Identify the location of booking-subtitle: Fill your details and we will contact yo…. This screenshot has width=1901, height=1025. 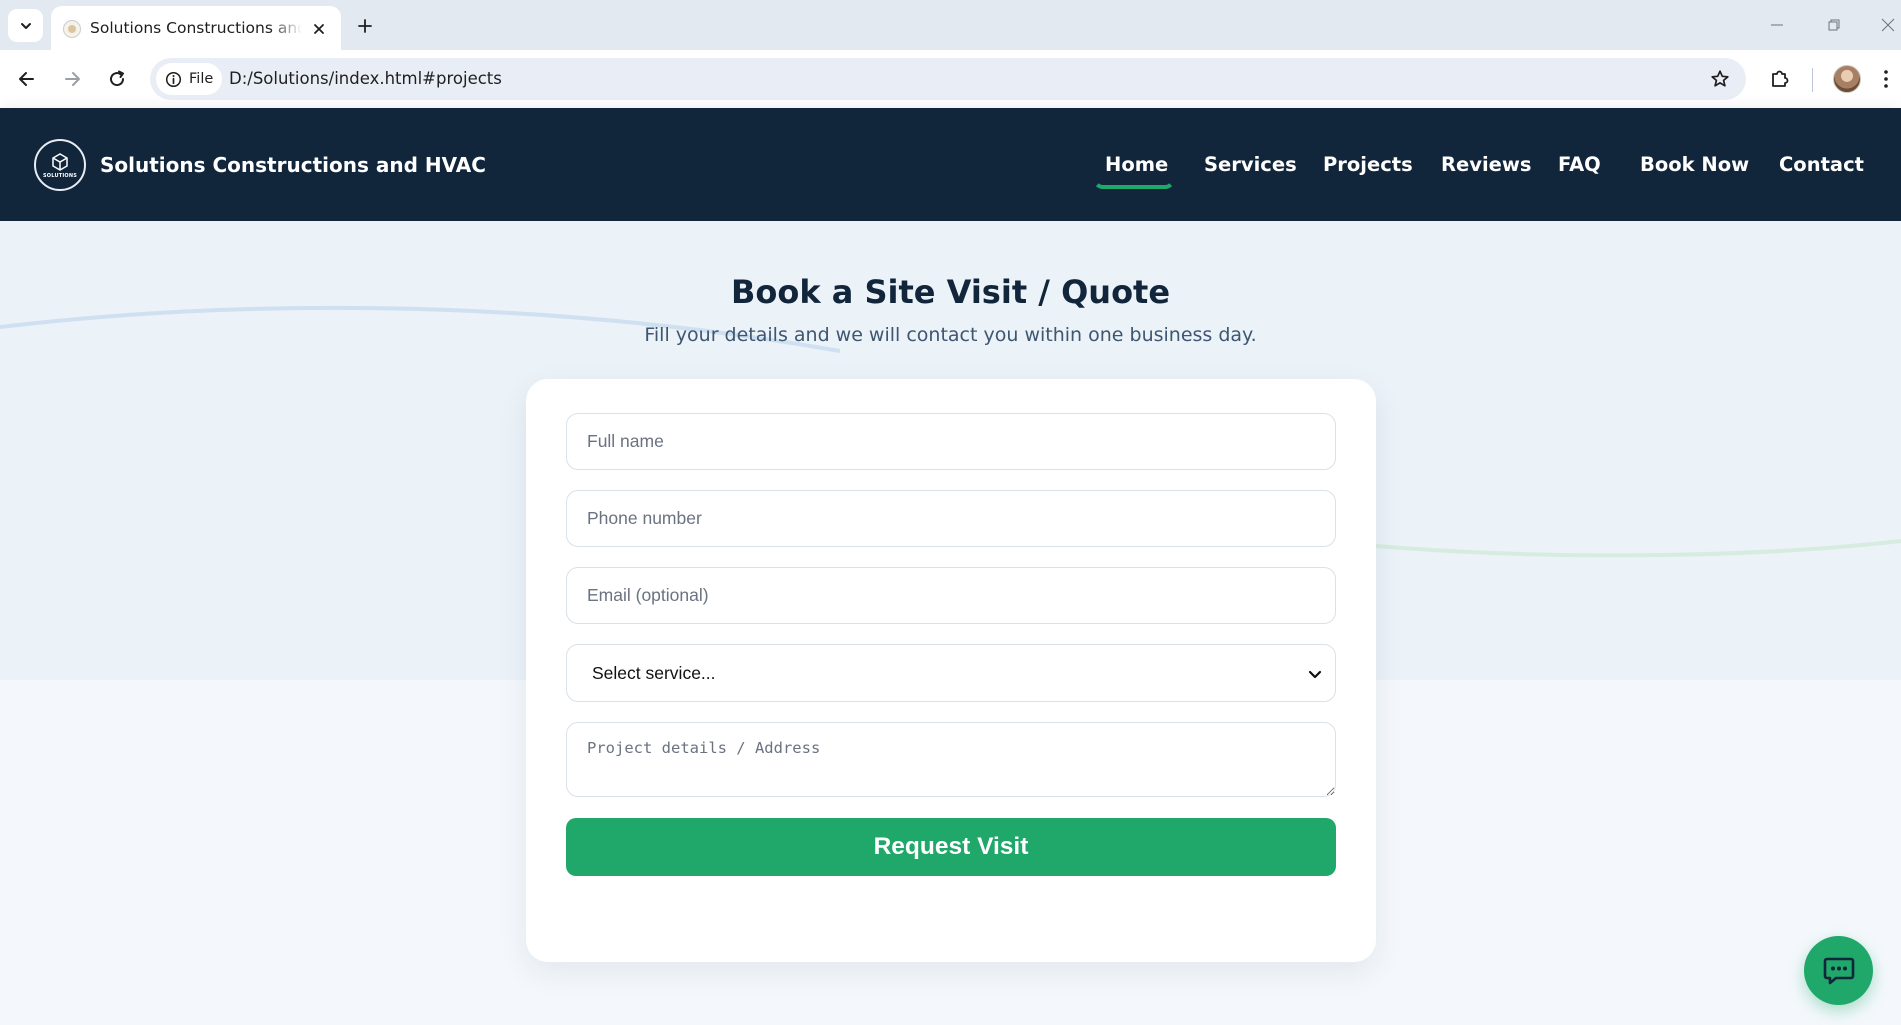
(950, 335).